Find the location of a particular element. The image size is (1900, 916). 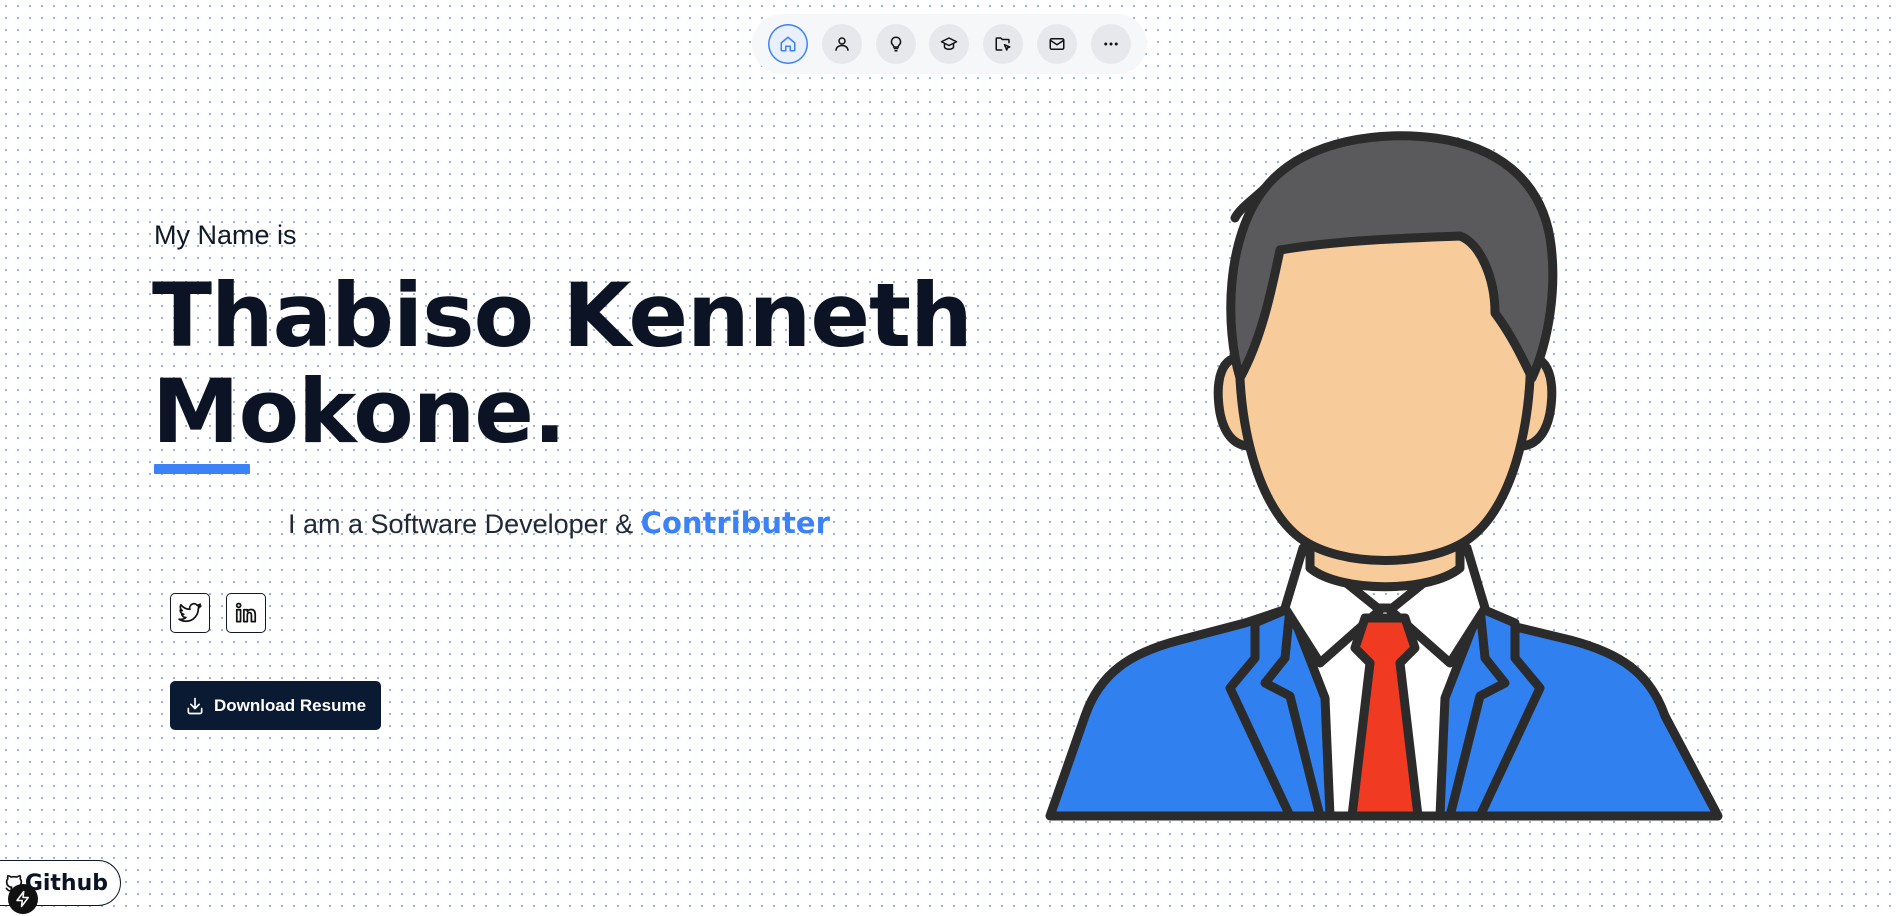

lightbulb-icon is located at coordinates (895, 44).